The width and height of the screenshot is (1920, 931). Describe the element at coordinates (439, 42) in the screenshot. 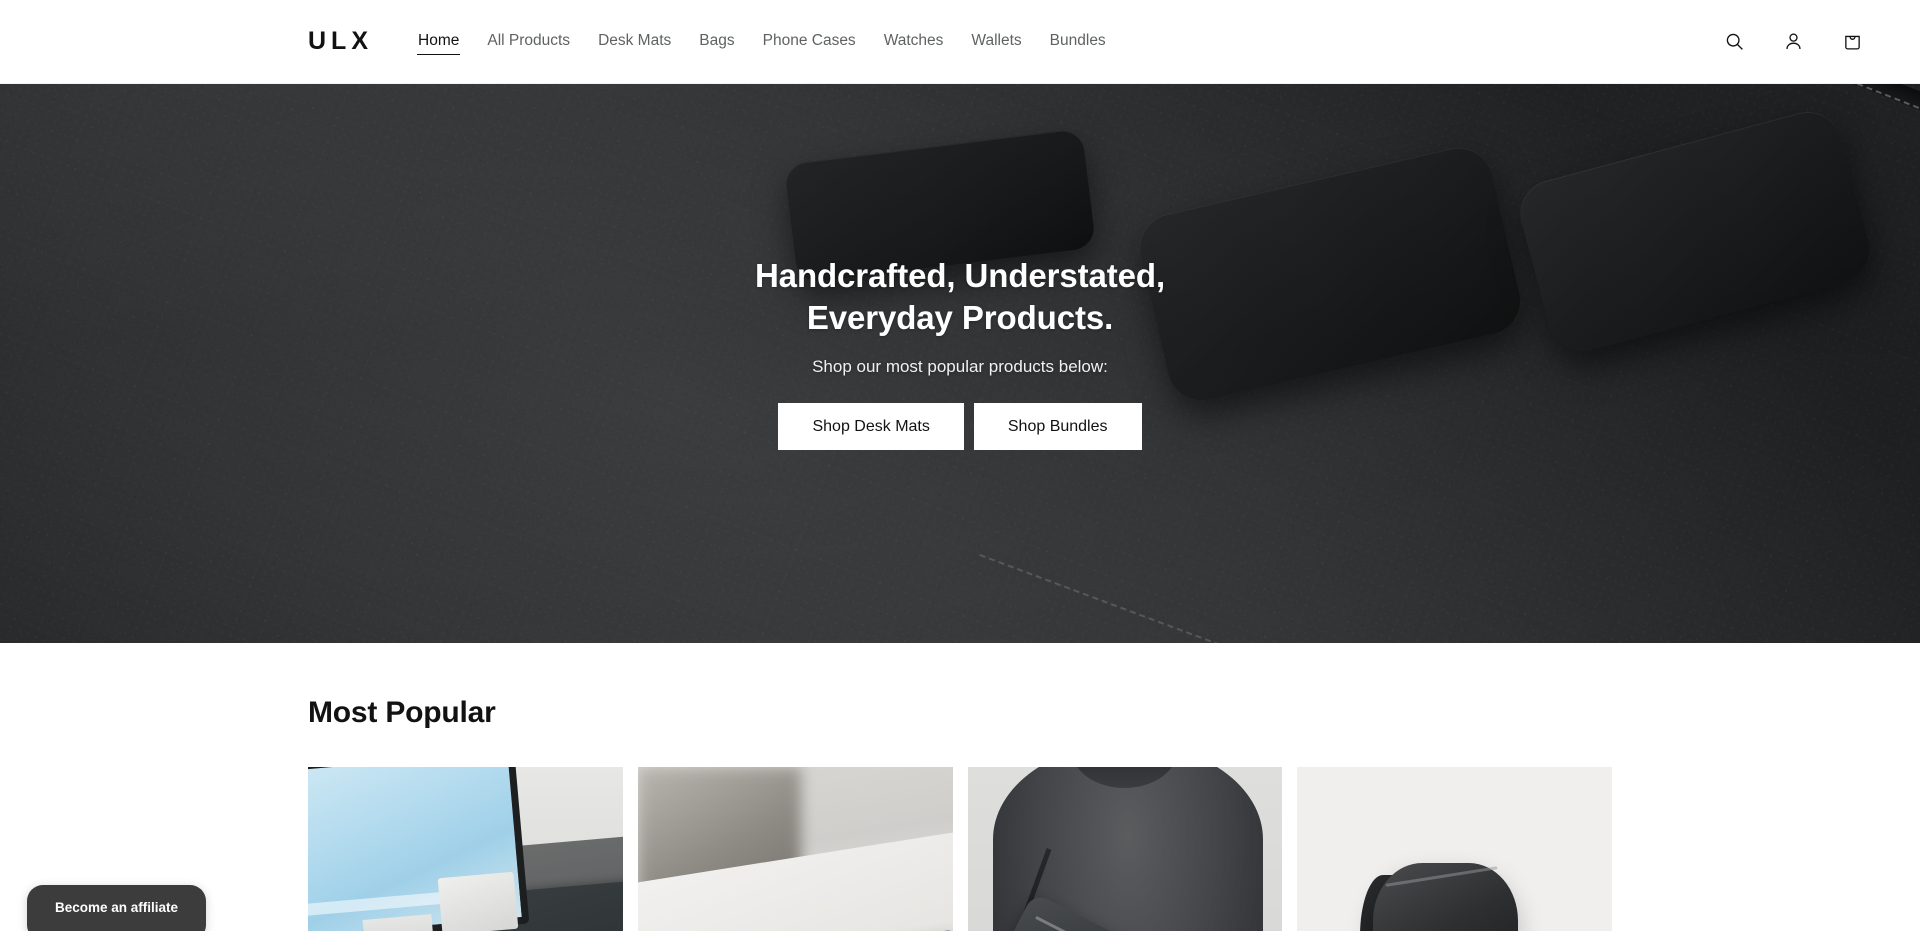

I see `nav-item-home: Home` at that location.